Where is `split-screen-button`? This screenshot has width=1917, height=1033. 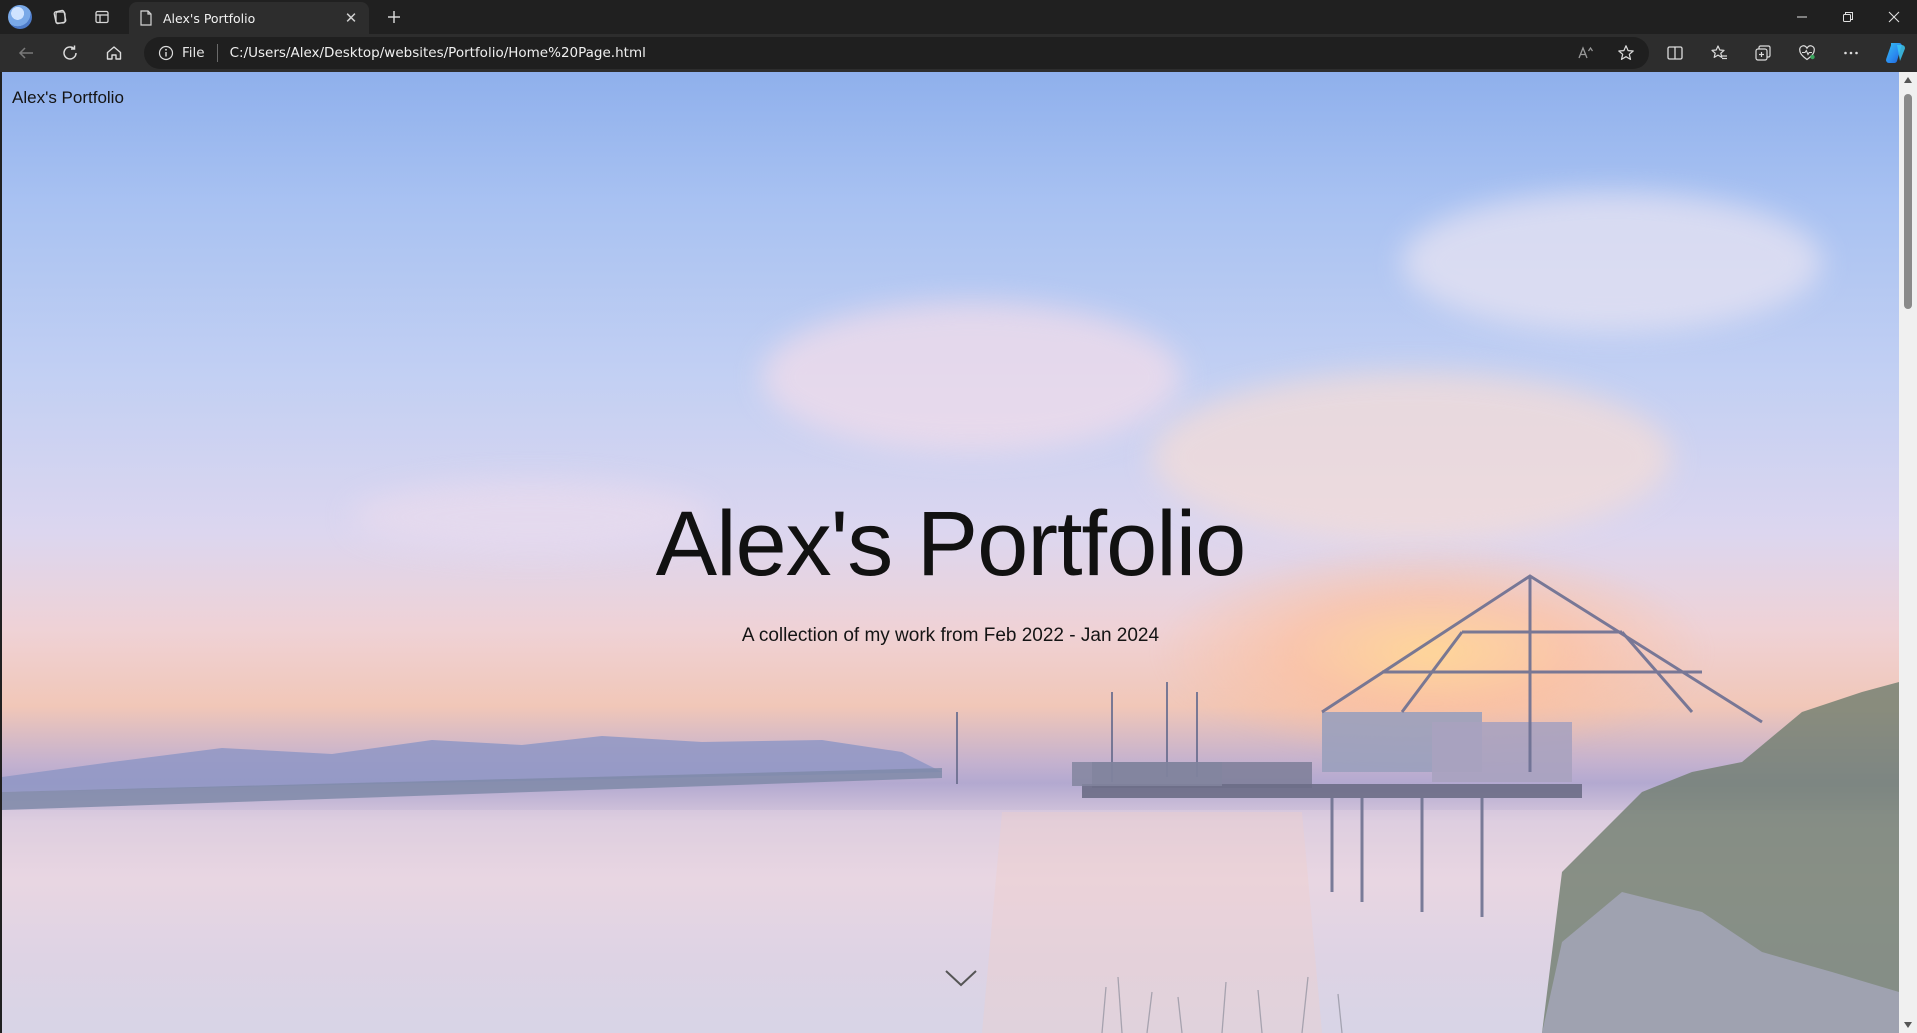
split-screen-button is located at coordinates (1675, 53).